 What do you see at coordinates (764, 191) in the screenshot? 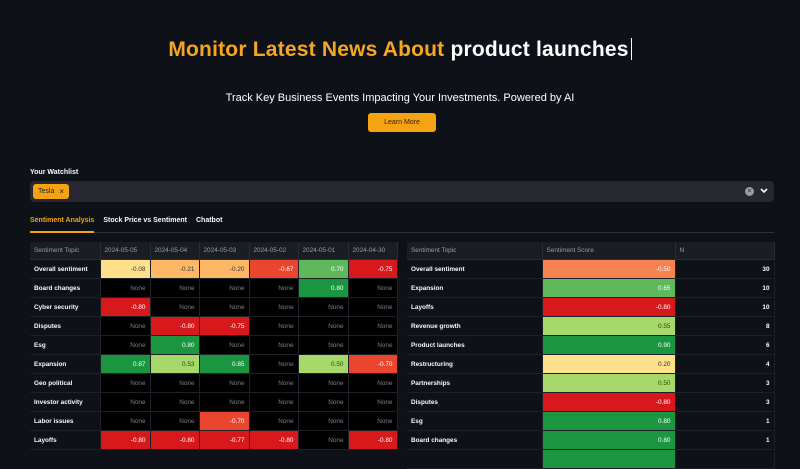
I see `chevron-down-icon` at bounding box center [764, 191].